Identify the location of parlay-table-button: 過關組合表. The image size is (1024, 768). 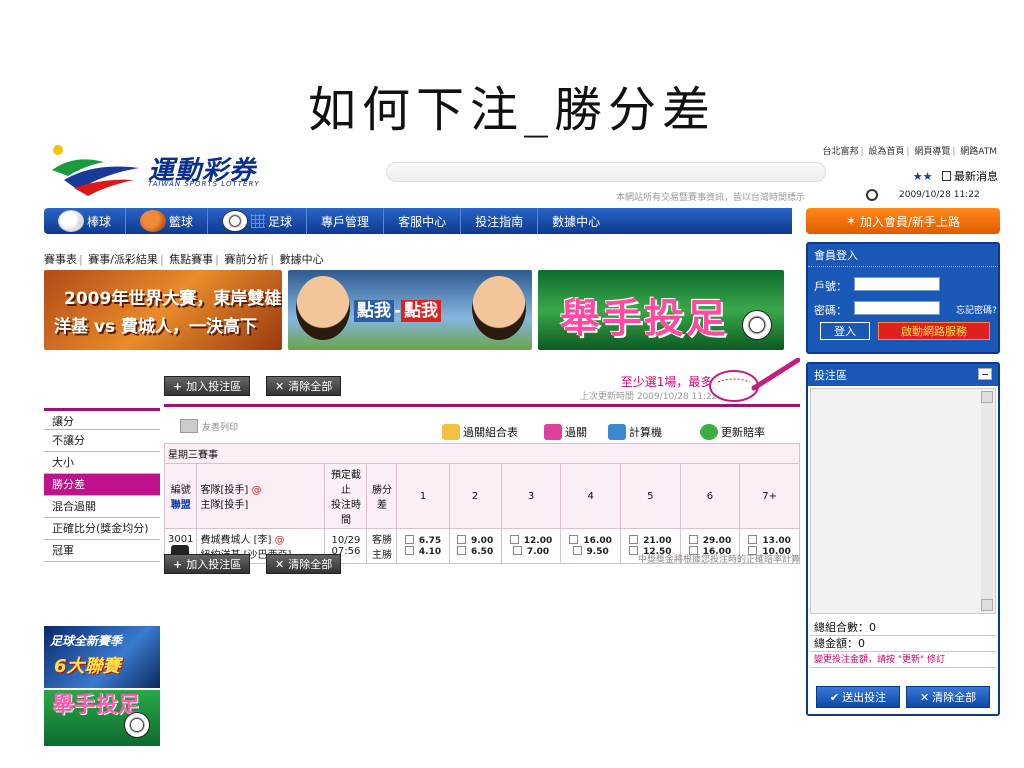
(480, 432).